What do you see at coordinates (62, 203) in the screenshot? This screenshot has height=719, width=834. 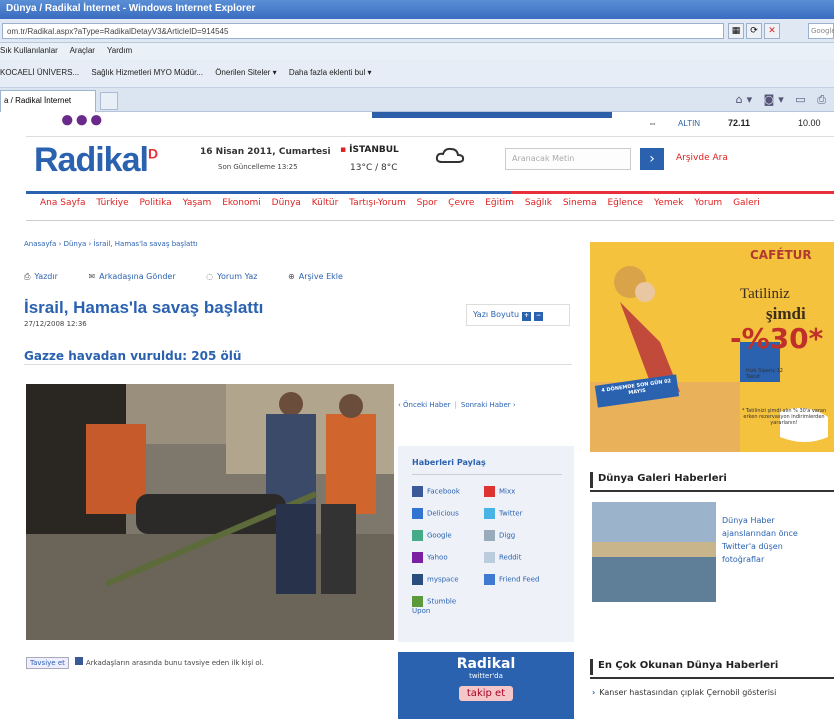 I see `nav-item: Ana Sayfa` at bounding box center [62, 203].